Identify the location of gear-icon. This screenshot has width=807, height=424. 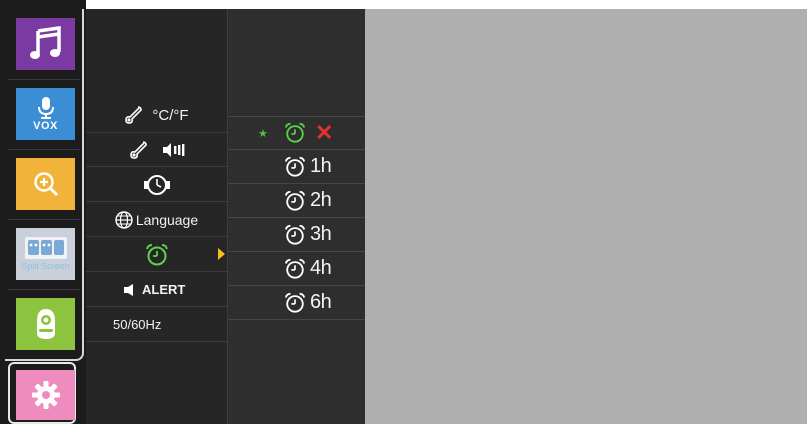
(45, 395).